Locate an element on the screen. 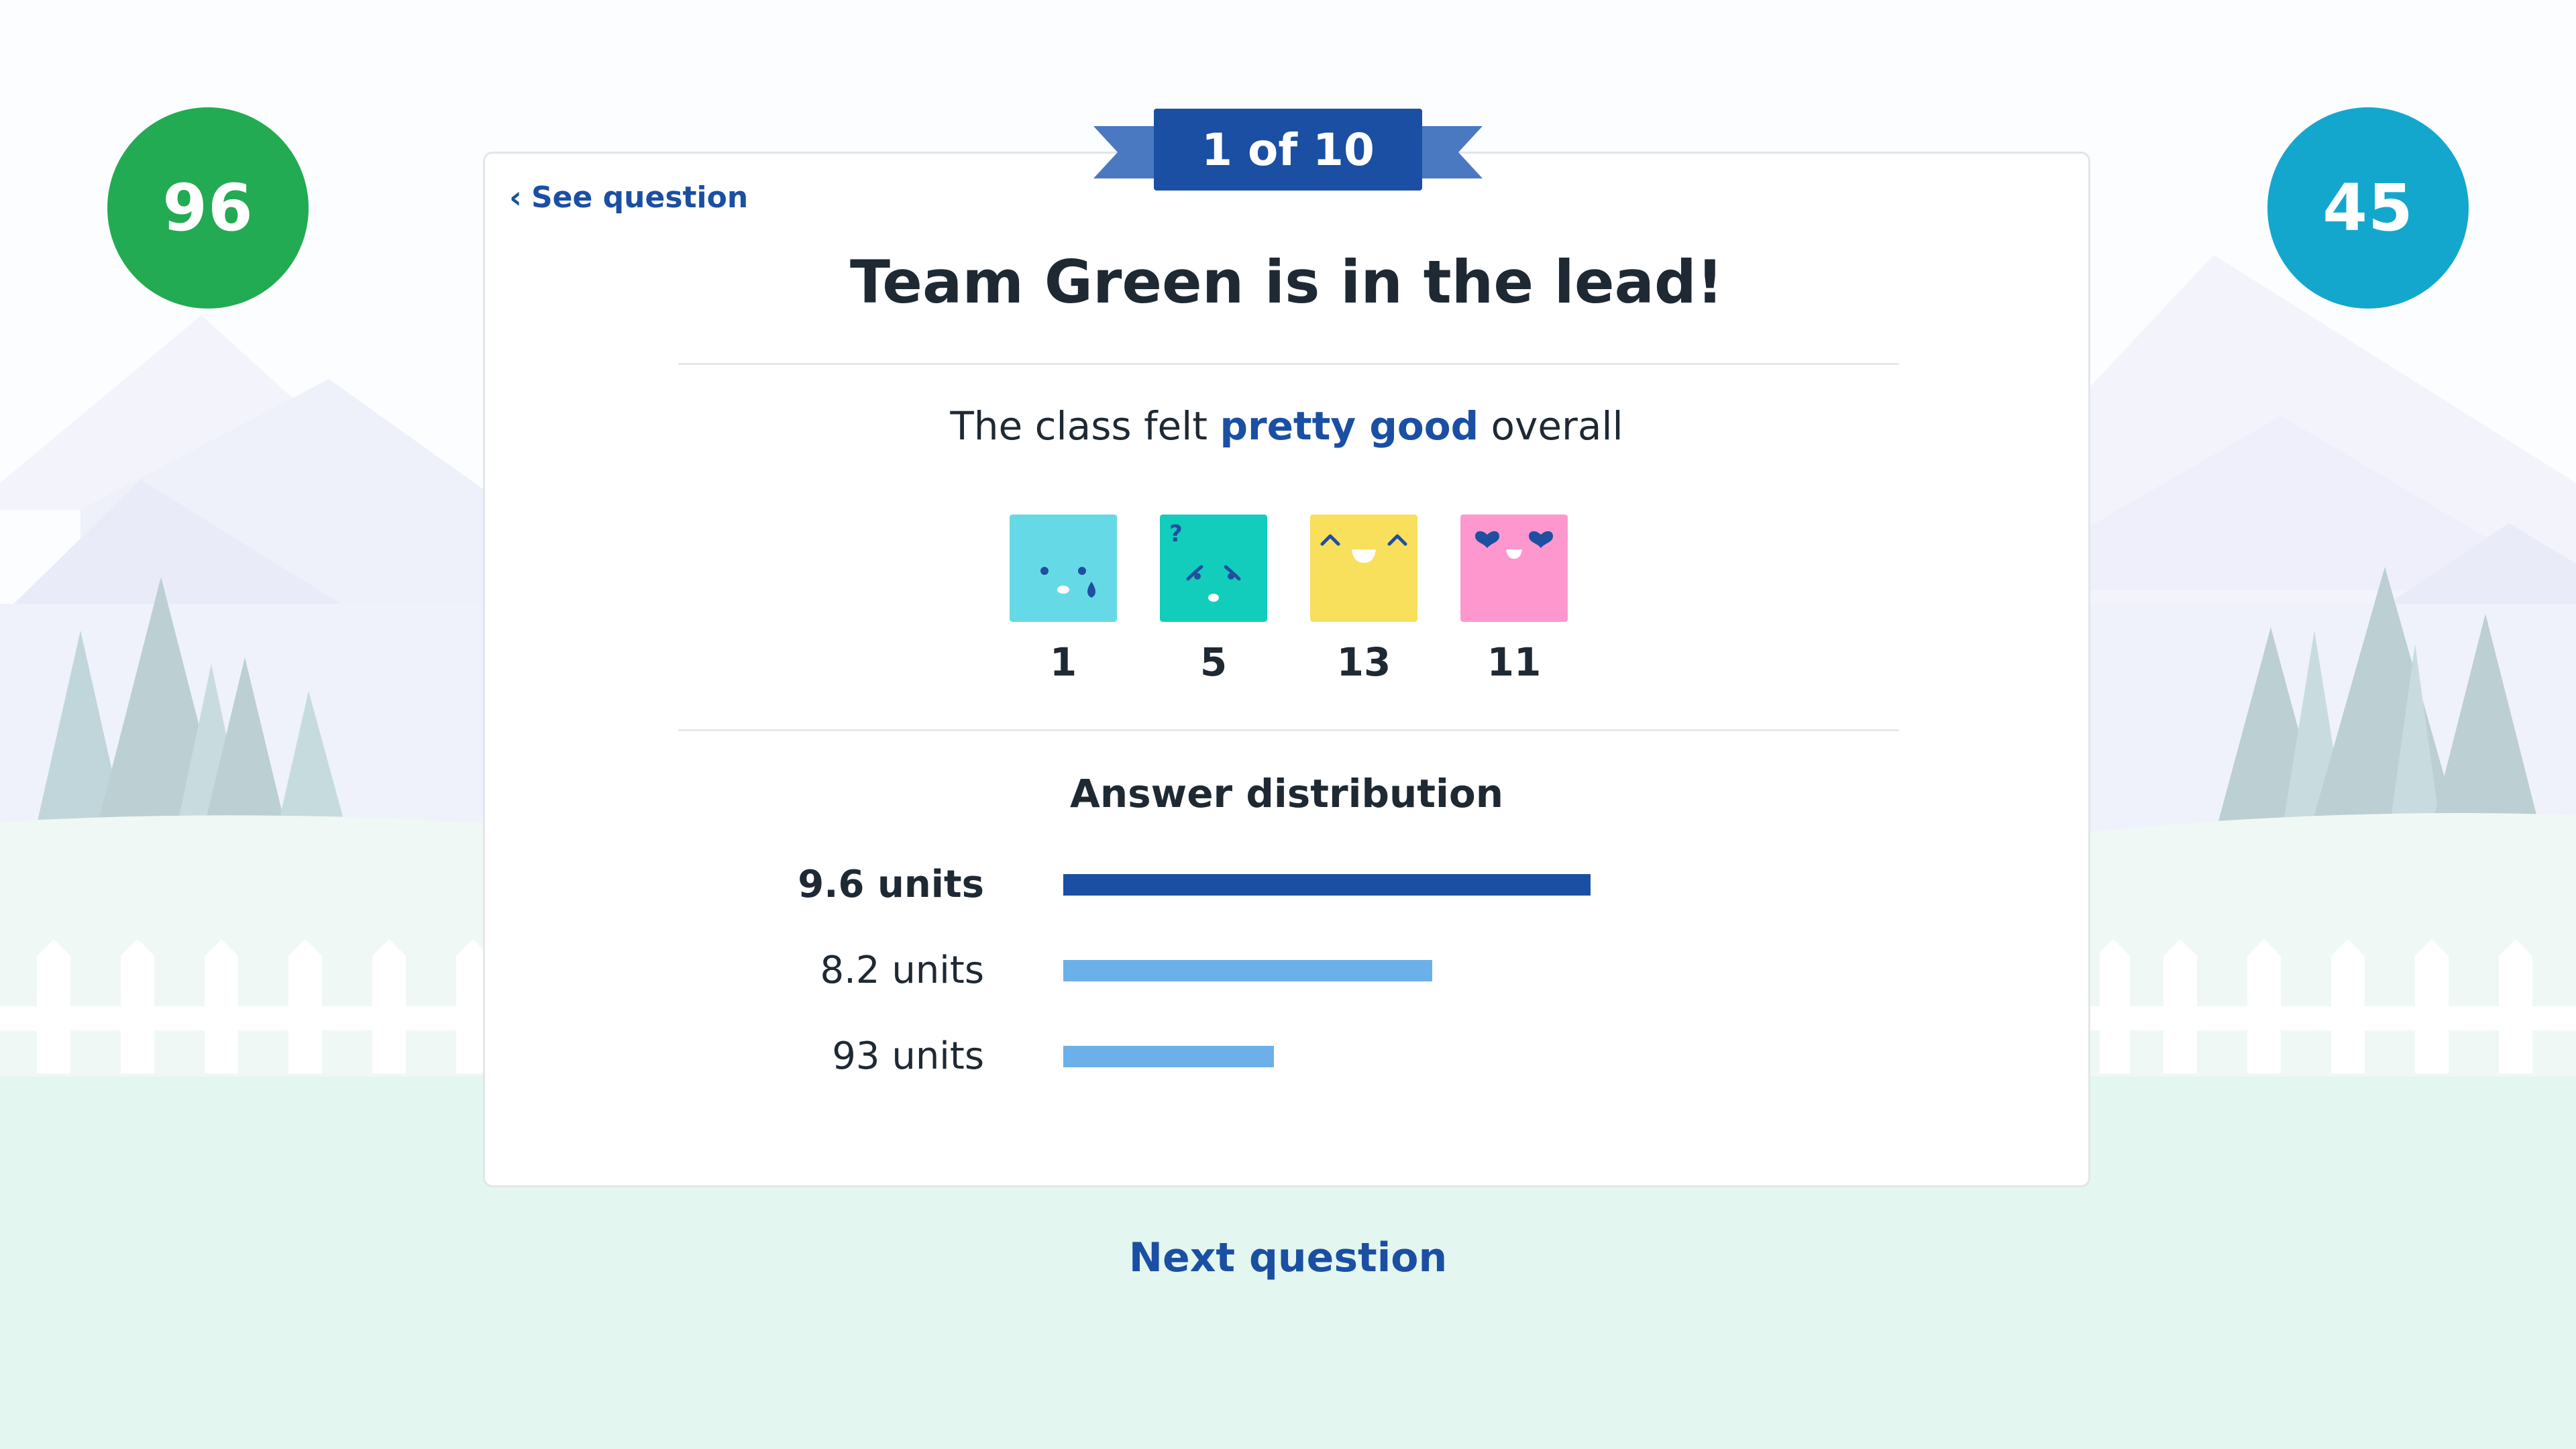  distribution-row: 93 units is located at coordinates (1286, 1055).